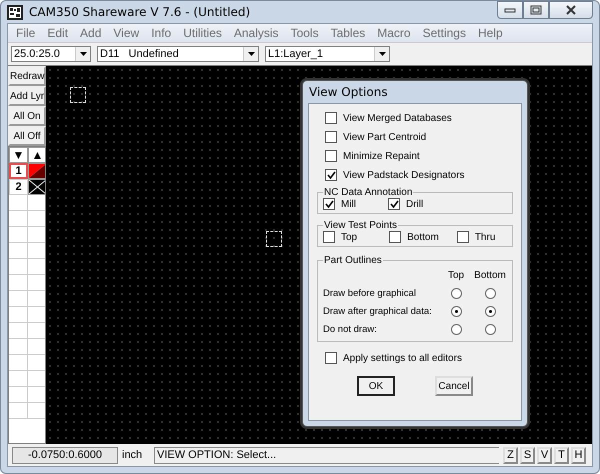 The width and height of the screenshot is (600, 474). Describe the element at coordinates (350, 329) in the screenshot. I see `option-label: Do not draw:` at that location.